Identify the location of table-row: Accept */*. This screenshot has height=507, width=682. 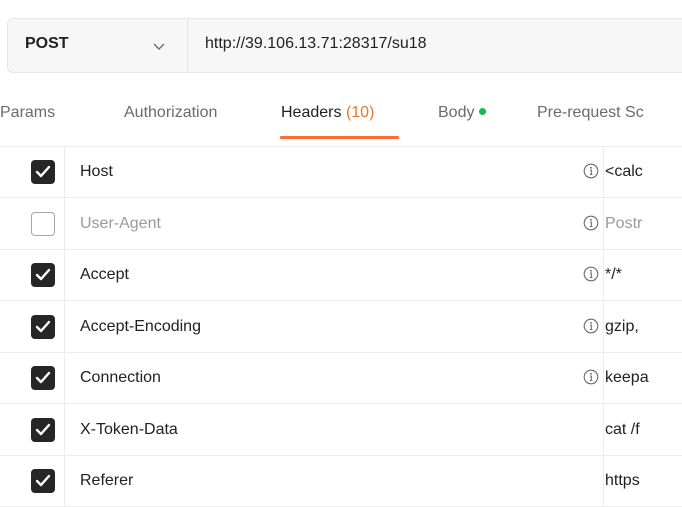
(341, 275).